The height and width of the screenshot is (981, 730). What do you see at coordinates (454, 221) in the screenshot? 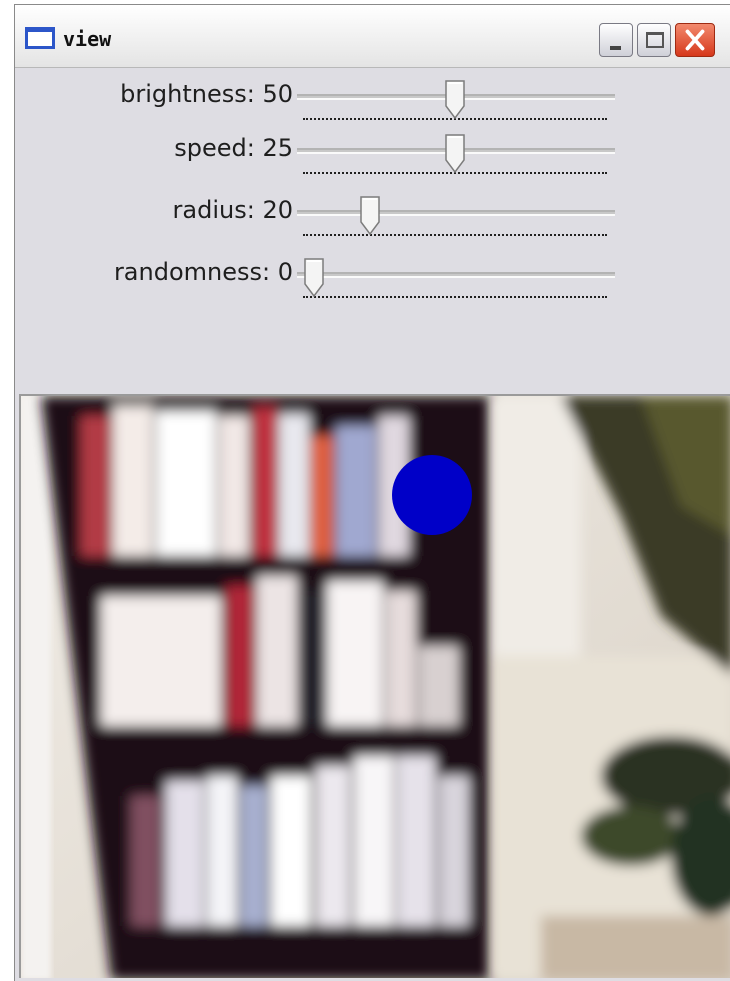
I see `radius-slider` at bounding box center [454, 221].